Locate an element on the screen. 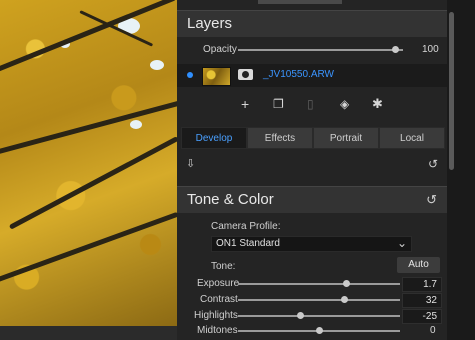 The width and height of the screenshot is (475, 340). opacity-slider-knob is located at coordinates (395, 49).